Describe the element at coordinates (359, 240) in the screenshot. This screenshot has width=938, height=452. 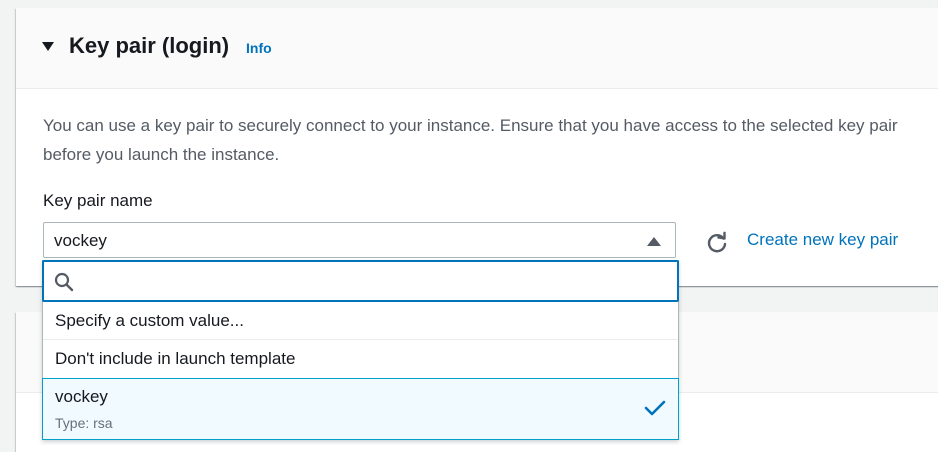
I see `key-pair-select: vockey` at that location.